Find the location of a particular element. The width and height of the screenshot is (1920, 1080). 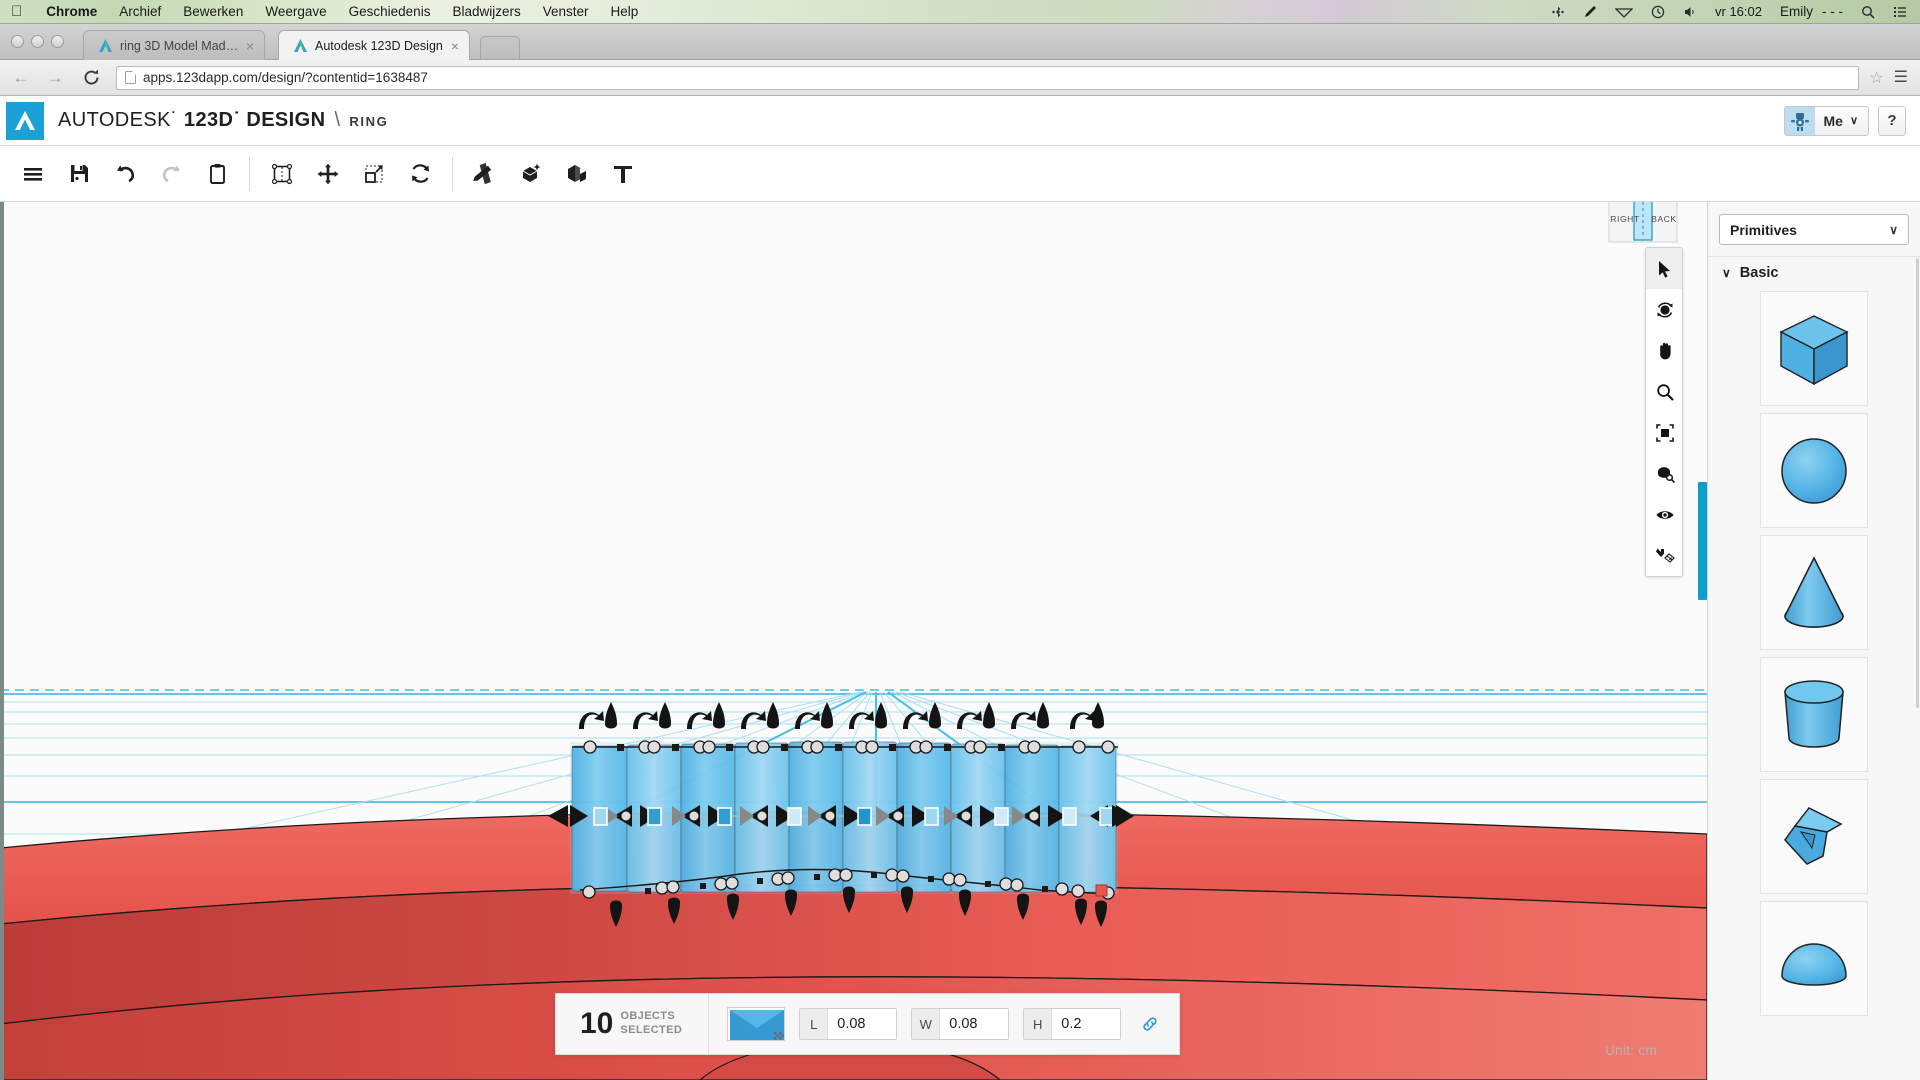

navigation-toolbar is located at coordinates (1664, 412).